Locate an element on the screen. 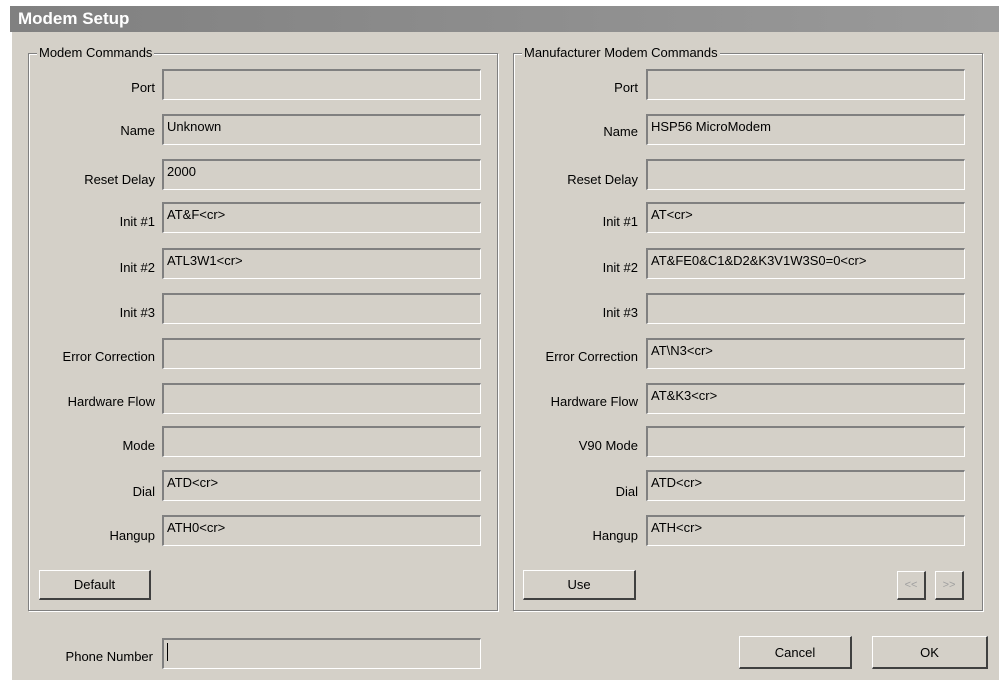 The height and width of the screenshot is (680, 999). port-field is located at coordinates (321, 84).